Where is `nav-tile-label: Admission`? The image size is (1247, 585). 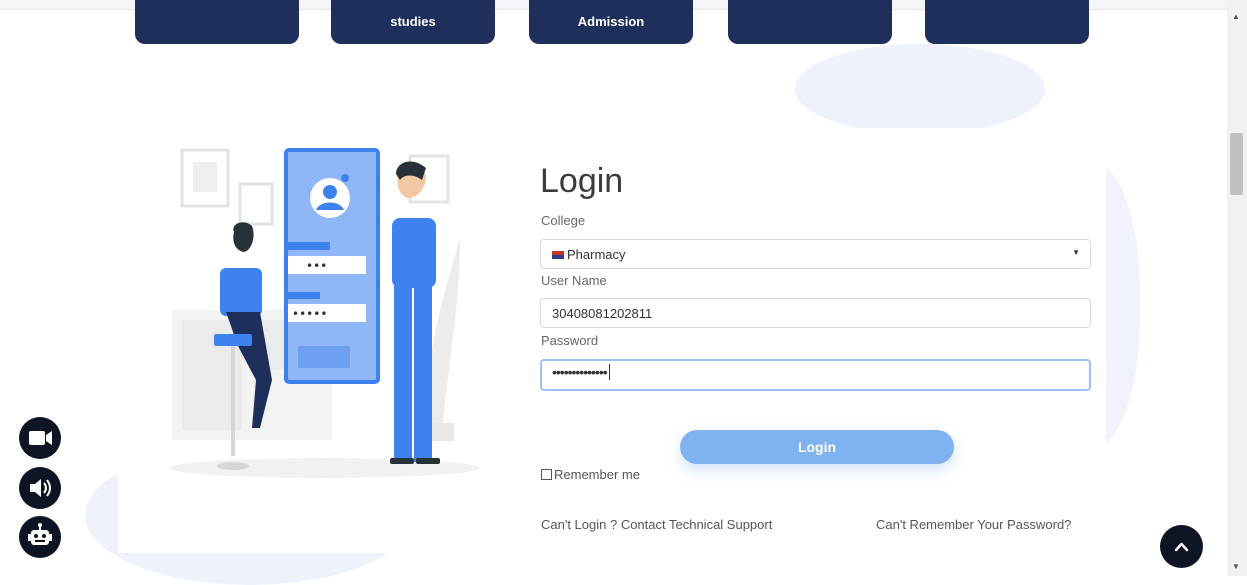
nav-tile-label: Admission is located at coordinates (611, 21).